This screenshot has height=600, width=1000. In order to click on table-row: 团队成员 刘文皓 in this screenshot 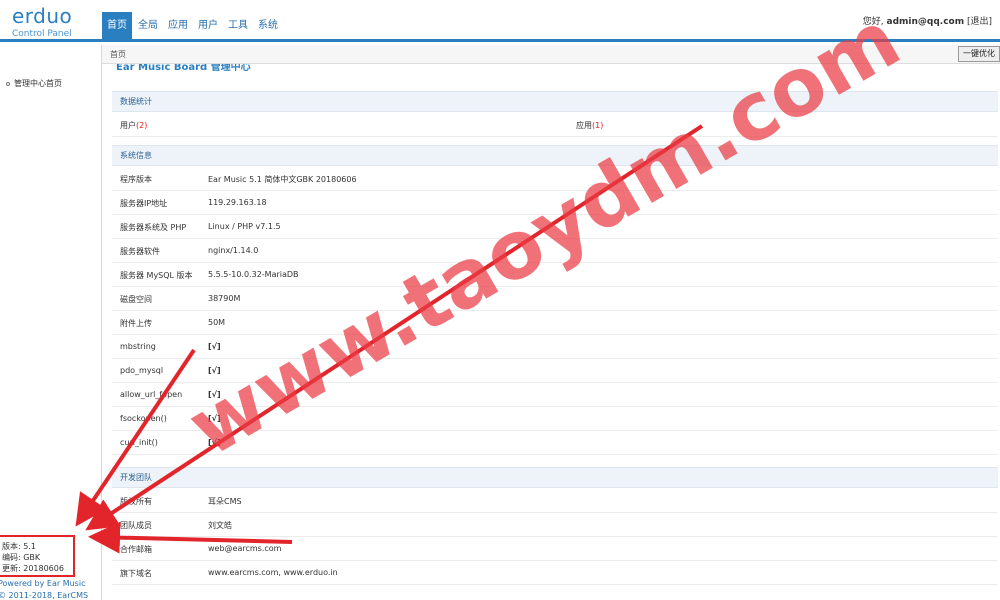, I will do `click(555, 525)`.